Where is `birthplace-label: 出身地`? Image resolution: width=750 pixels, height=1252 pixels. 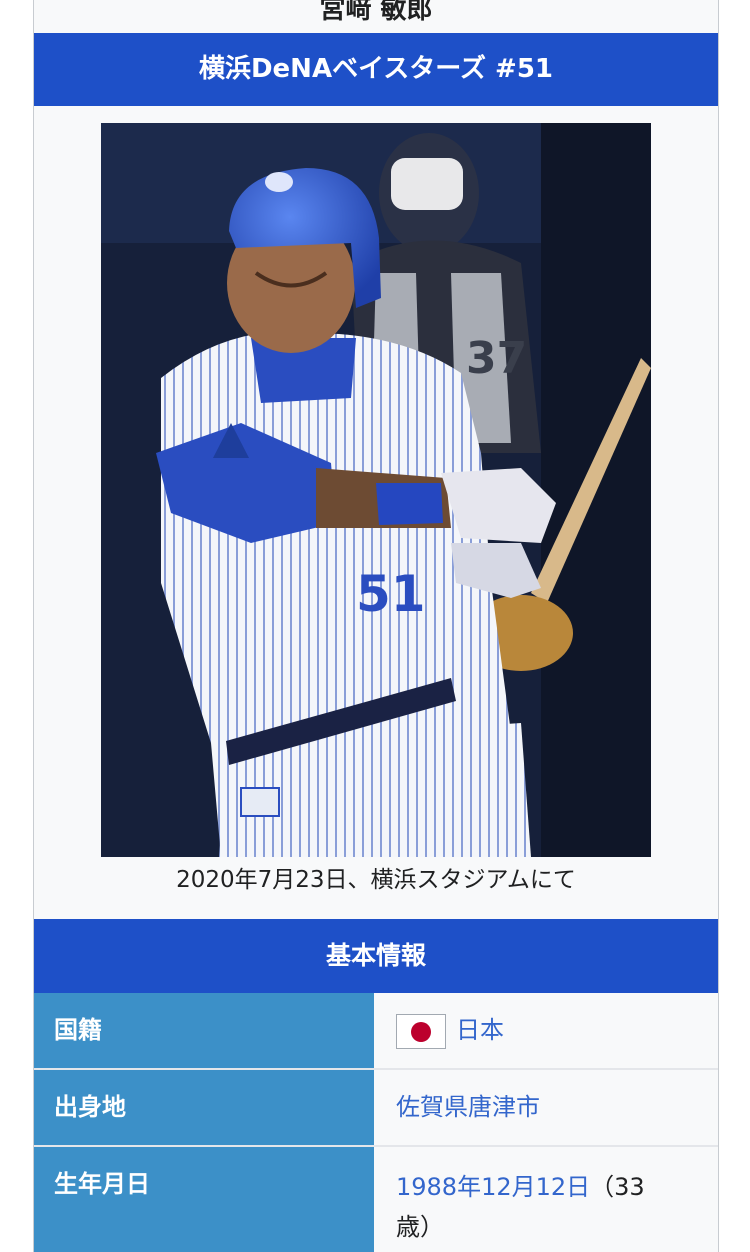
birthplace-label: 出身地 is located at coordinates (204, 1107).